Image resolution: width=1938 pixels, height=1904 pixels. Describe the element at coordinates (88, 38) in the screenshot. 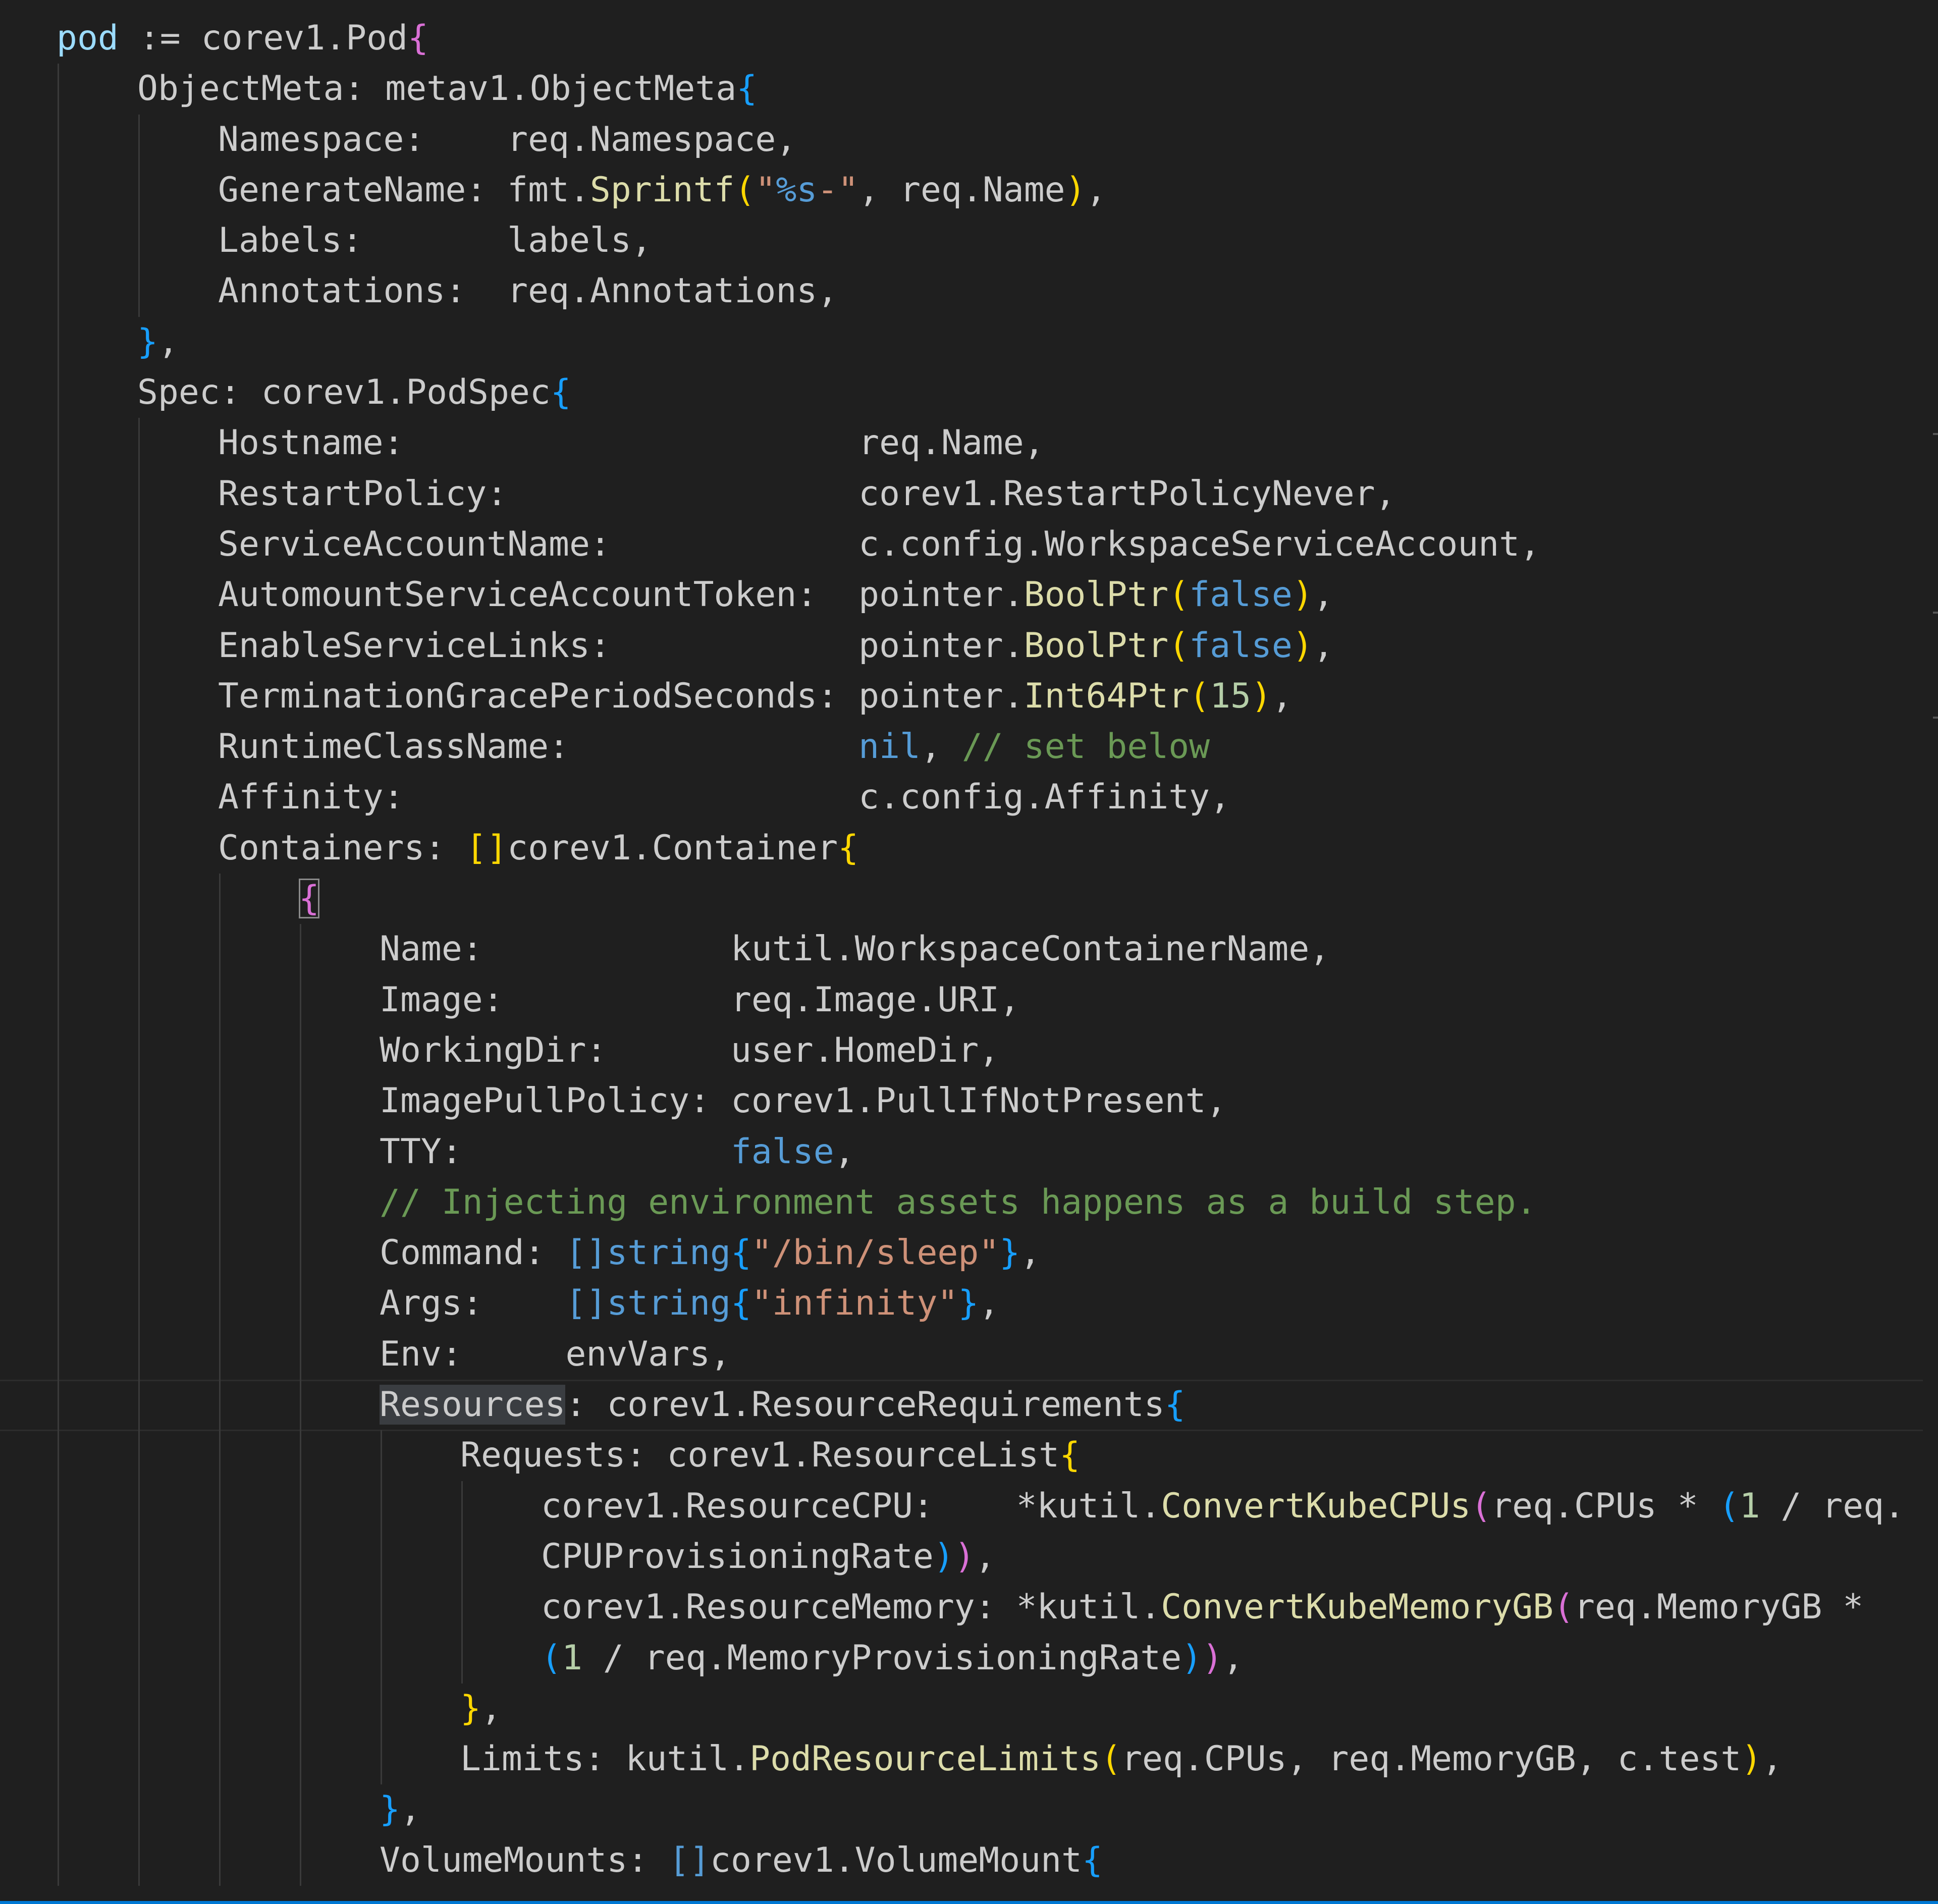

I see `code-token: pod` at that location.